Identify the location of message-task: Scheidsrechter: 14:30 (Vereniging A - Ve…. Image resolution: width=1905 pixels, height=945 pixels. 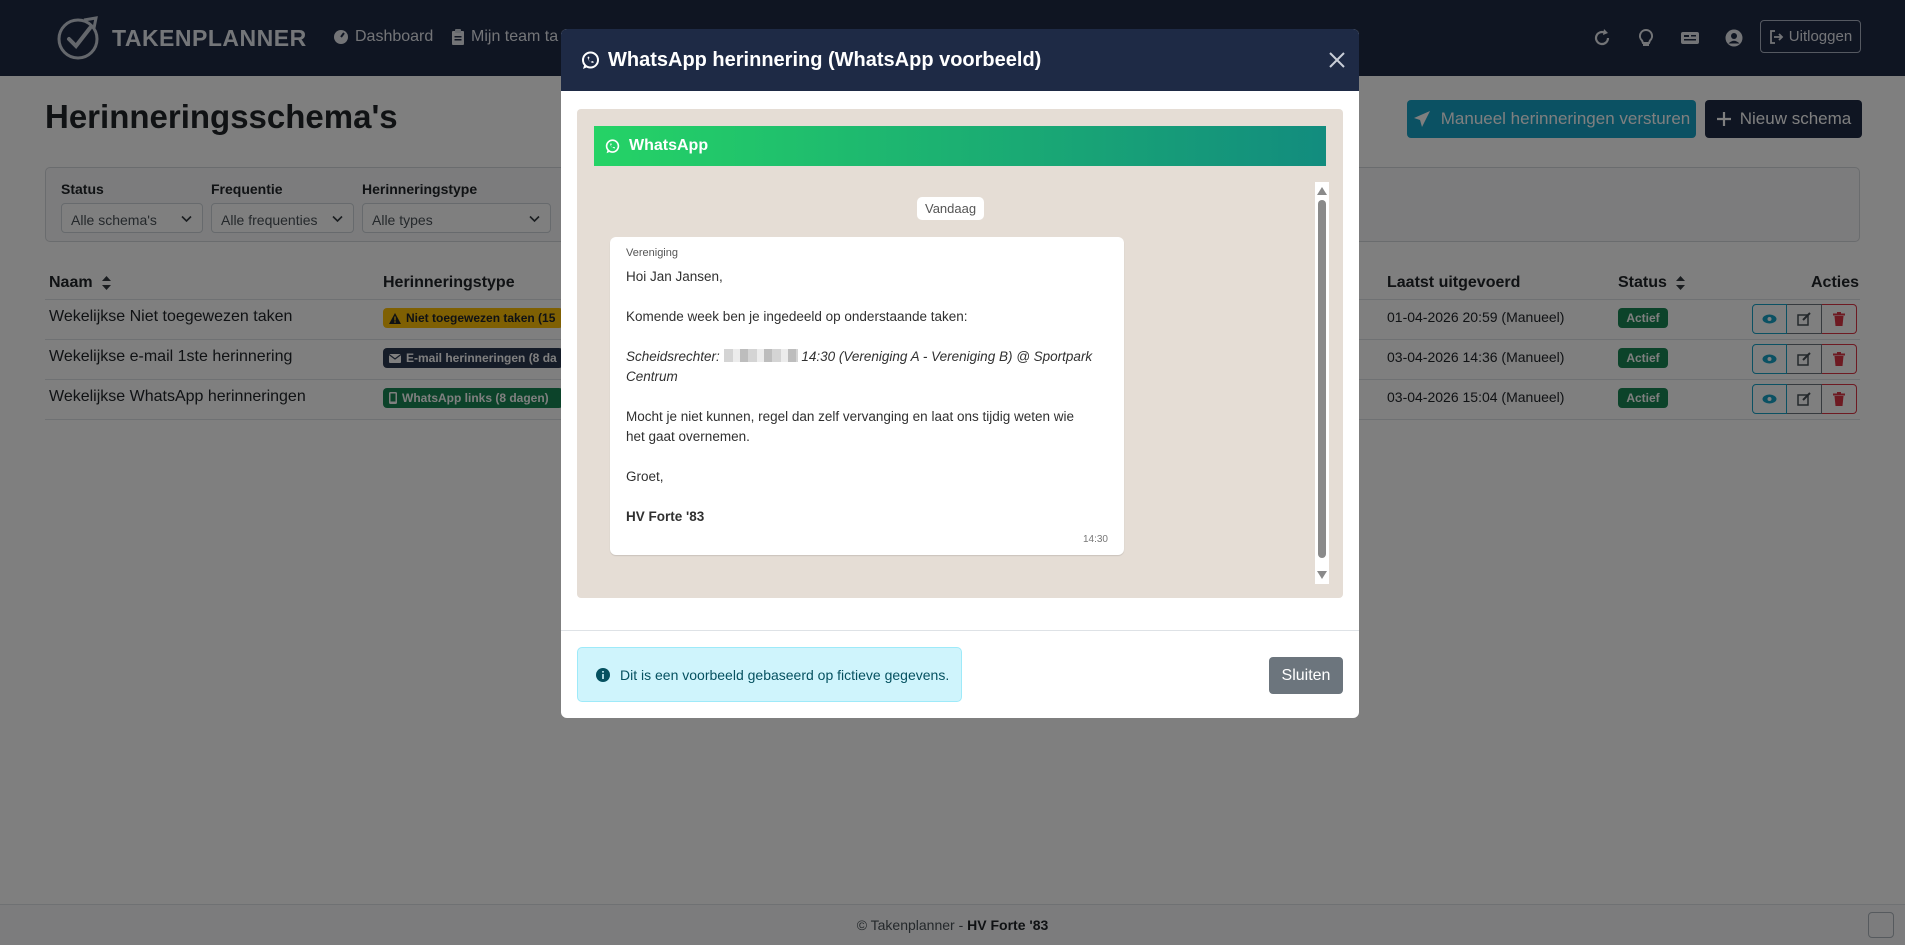
(868, 357).